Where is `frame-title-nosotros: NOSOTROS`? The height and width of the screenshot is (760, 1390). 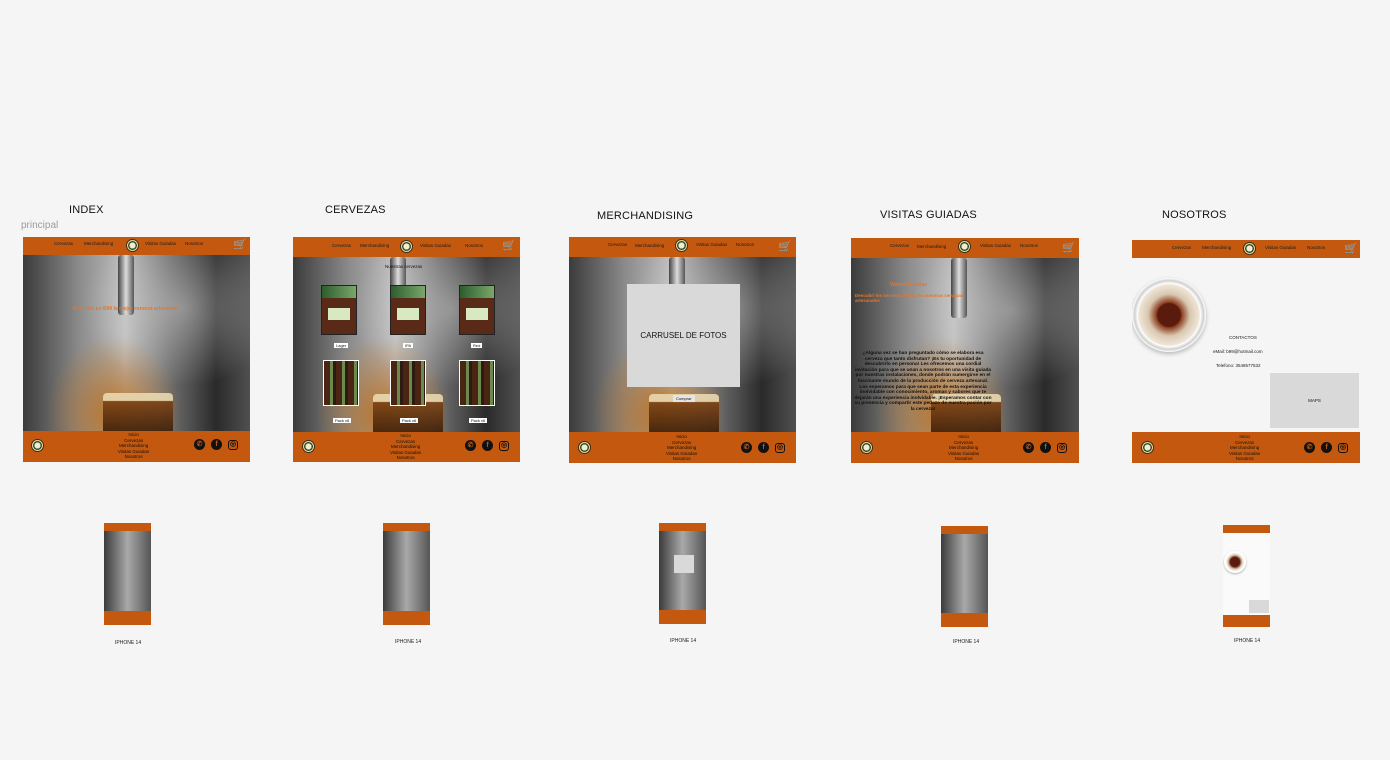
frame-title-nosotros: NOSOTROS is located at coordinates (1194, 215).